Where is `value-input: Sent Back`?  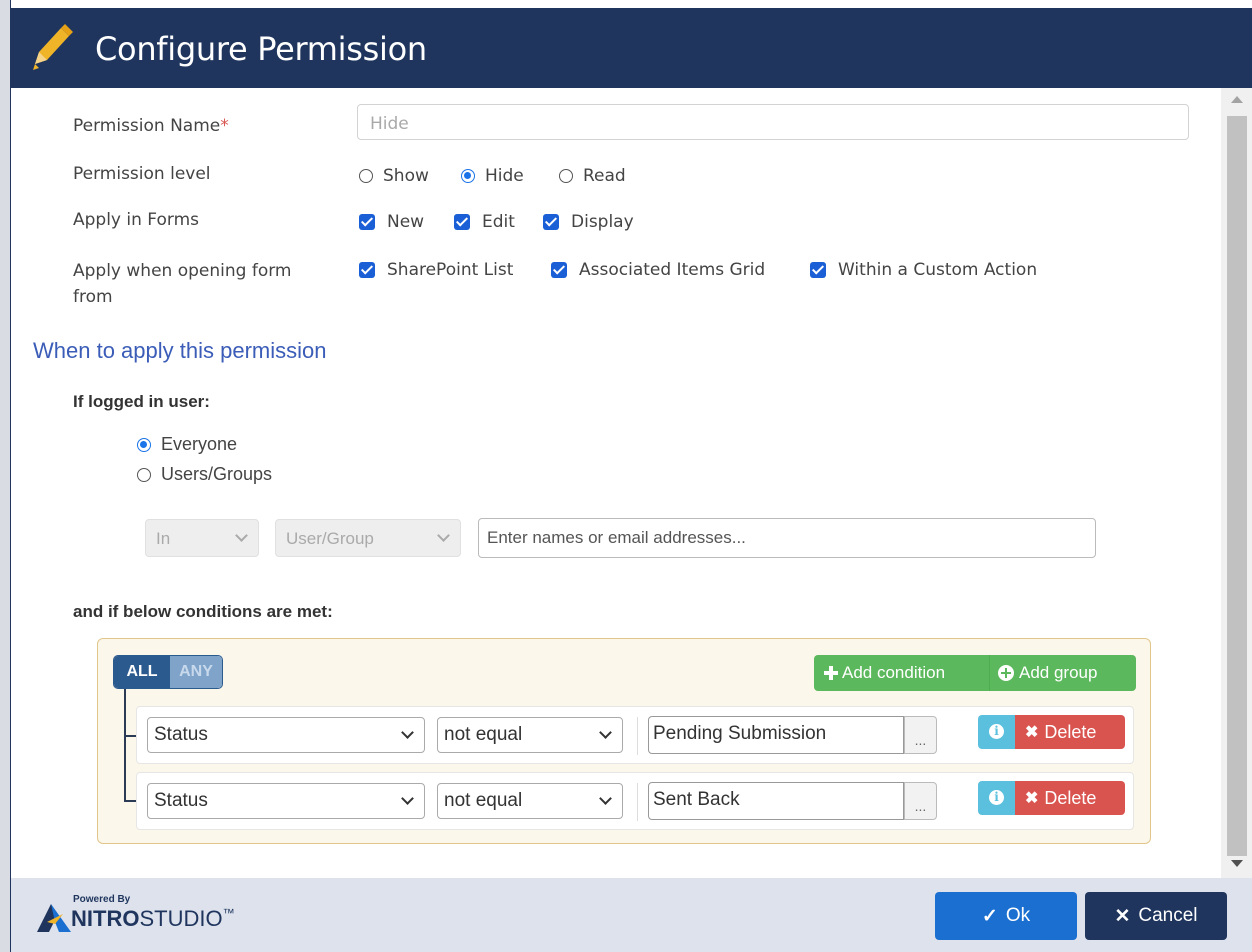
value-input: Sent Back is located at coordinates (776, 801).